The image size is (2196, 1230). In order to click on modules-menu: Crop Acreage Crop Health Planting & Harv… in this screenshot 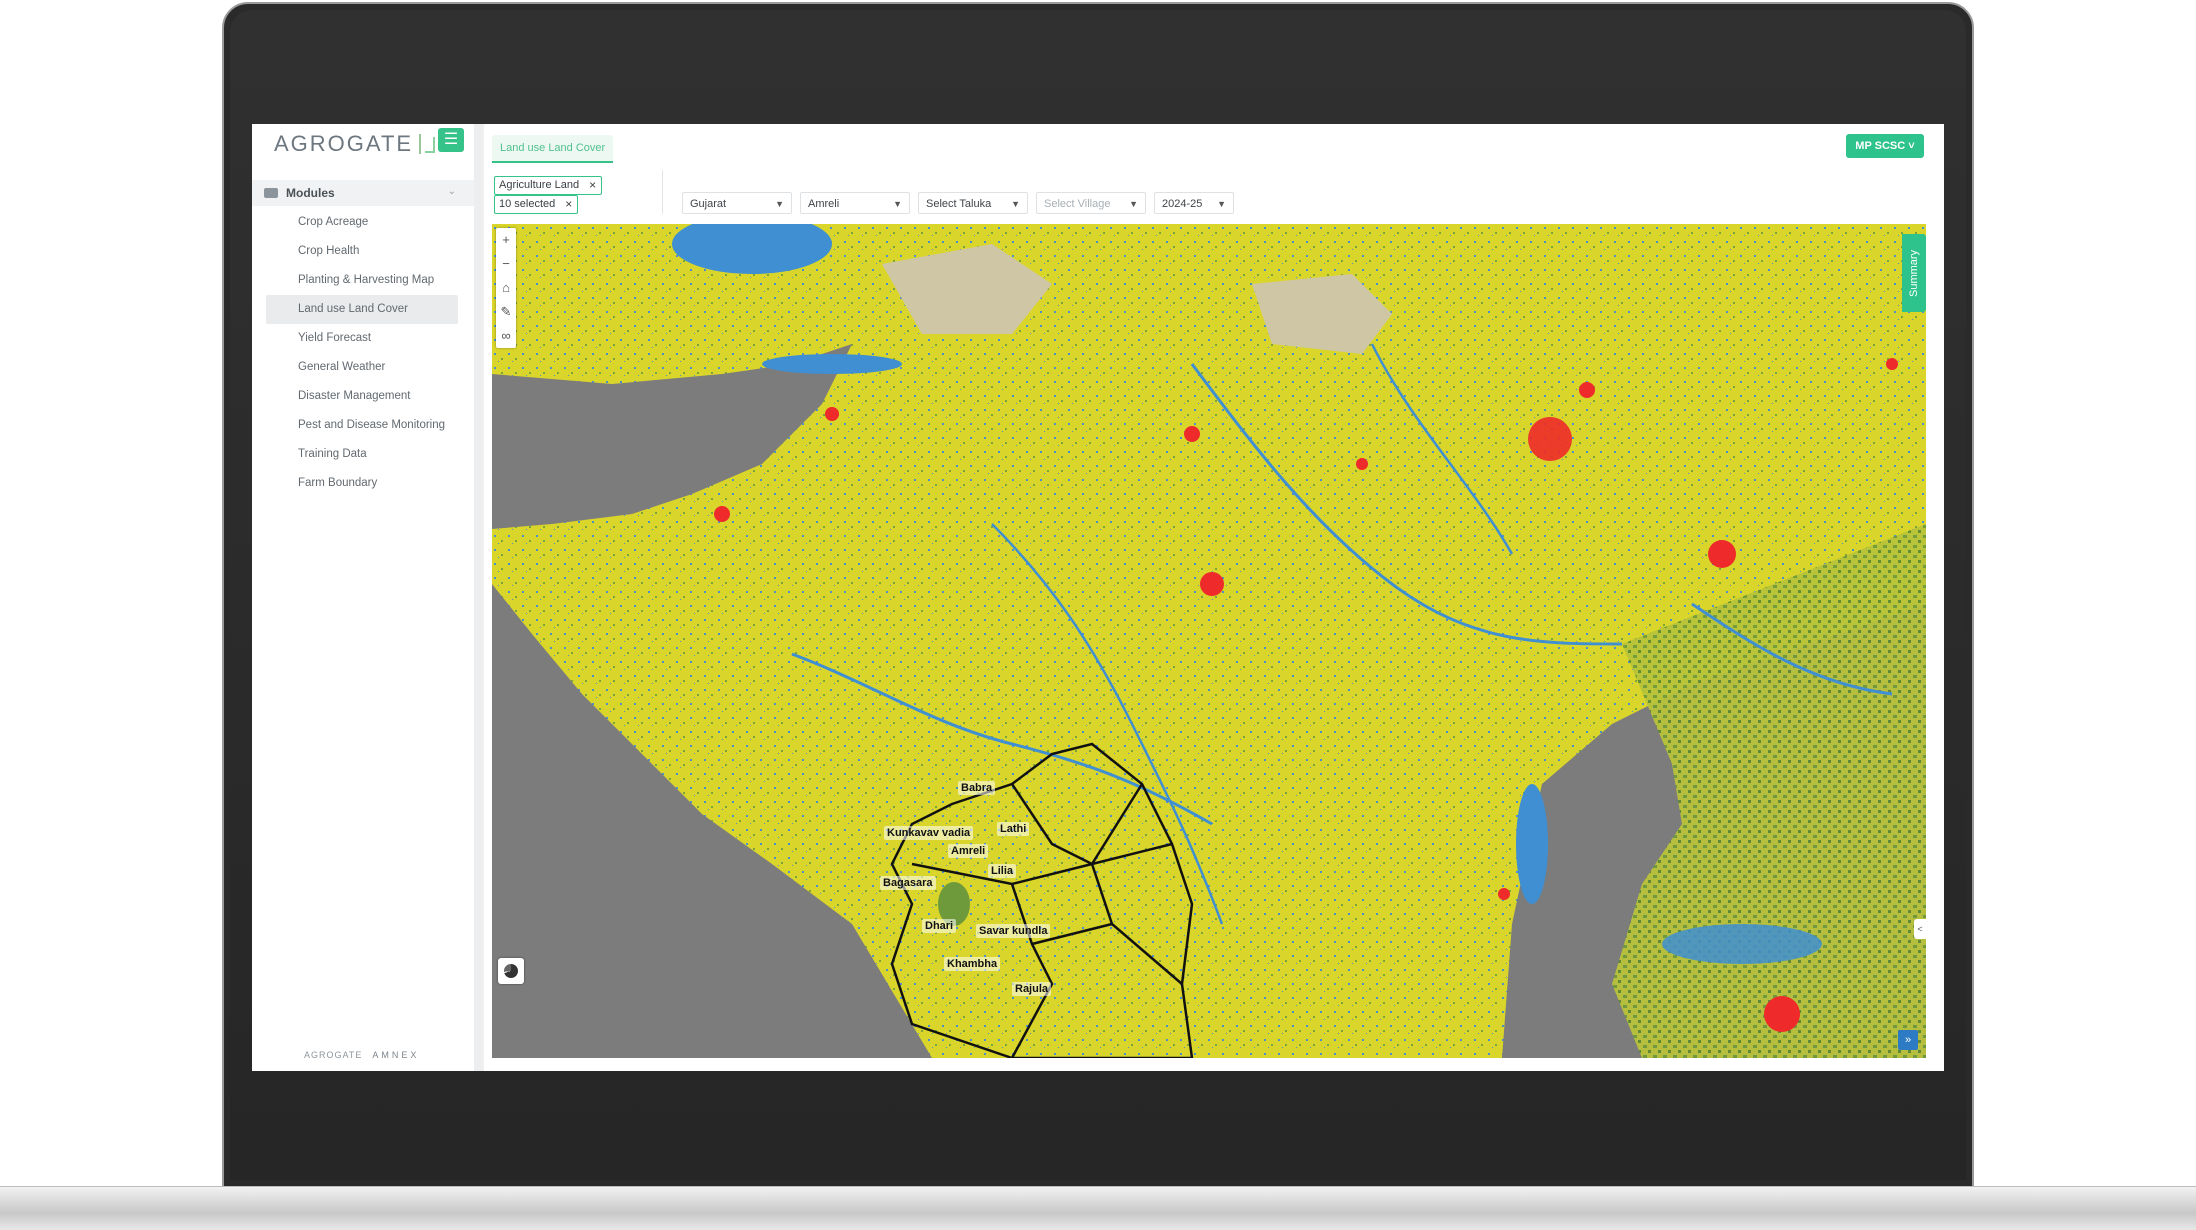, I will do `click(363, 353)`.